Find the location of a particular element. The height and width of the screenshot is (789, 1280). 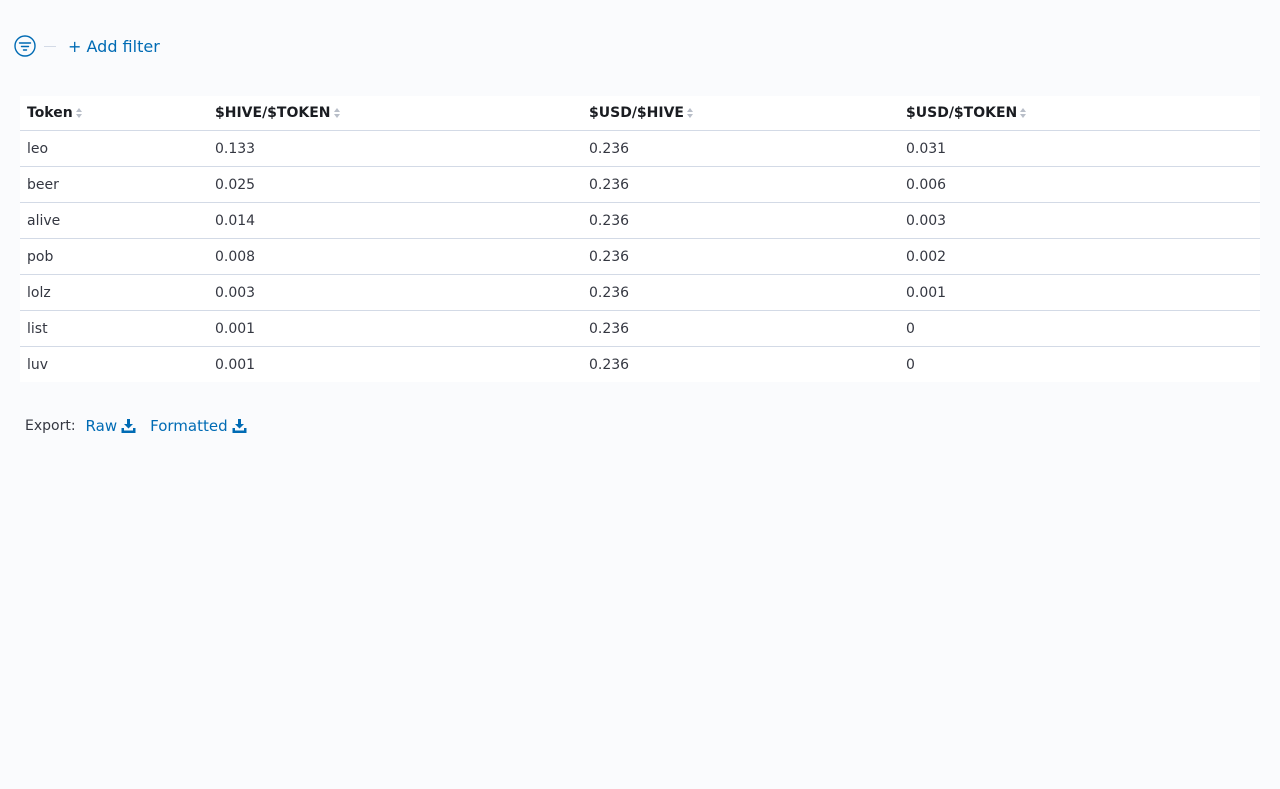

cell-usd-token: 0.006 is located at coordinates (1079, 184).